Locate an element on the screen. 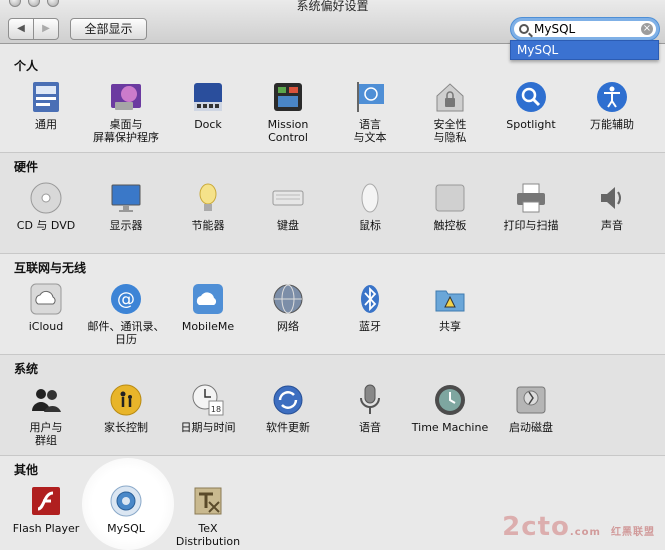 The height and width of the screenshot is (550, 665). pane-label: 声音 is located at coordinates (612, 225).